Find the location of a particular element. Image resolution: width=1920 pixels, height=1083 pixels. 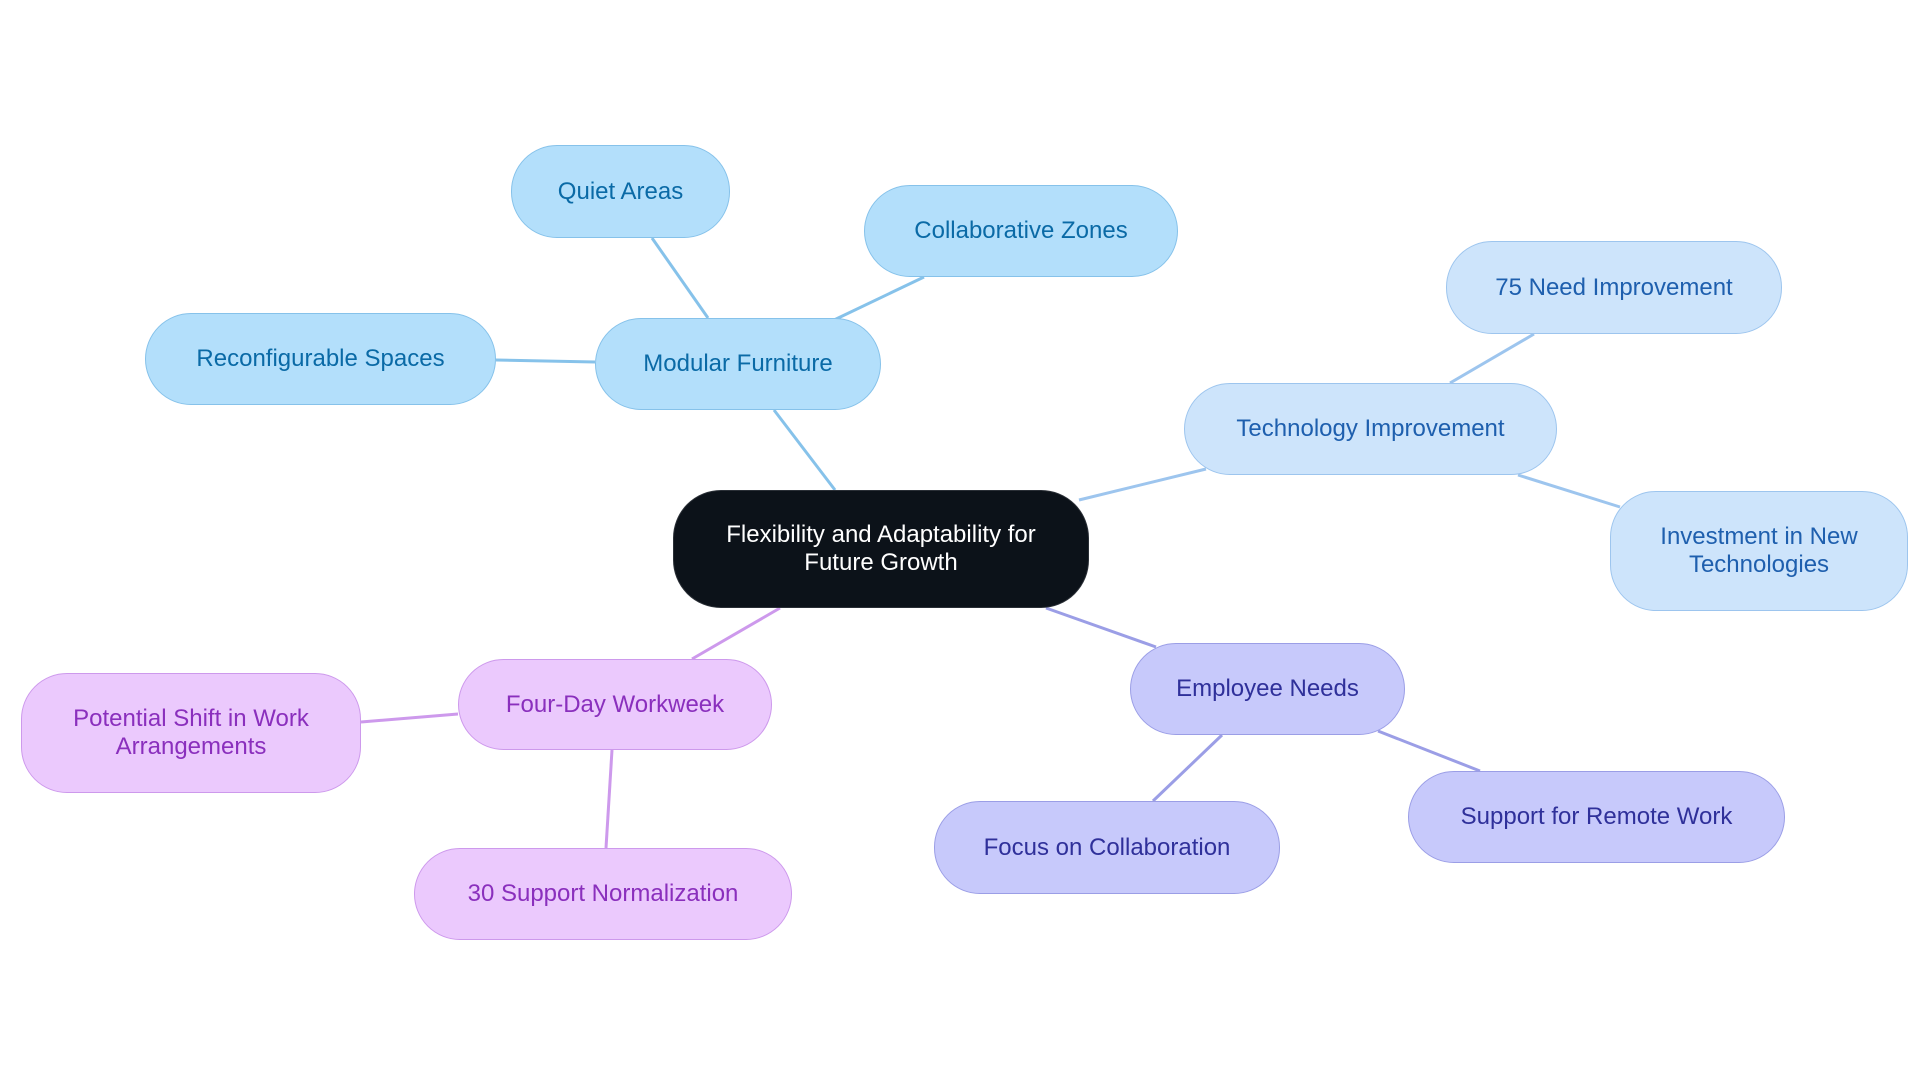

node-modular-furniture: Modular Furniture is located at coordinates (738, 364).